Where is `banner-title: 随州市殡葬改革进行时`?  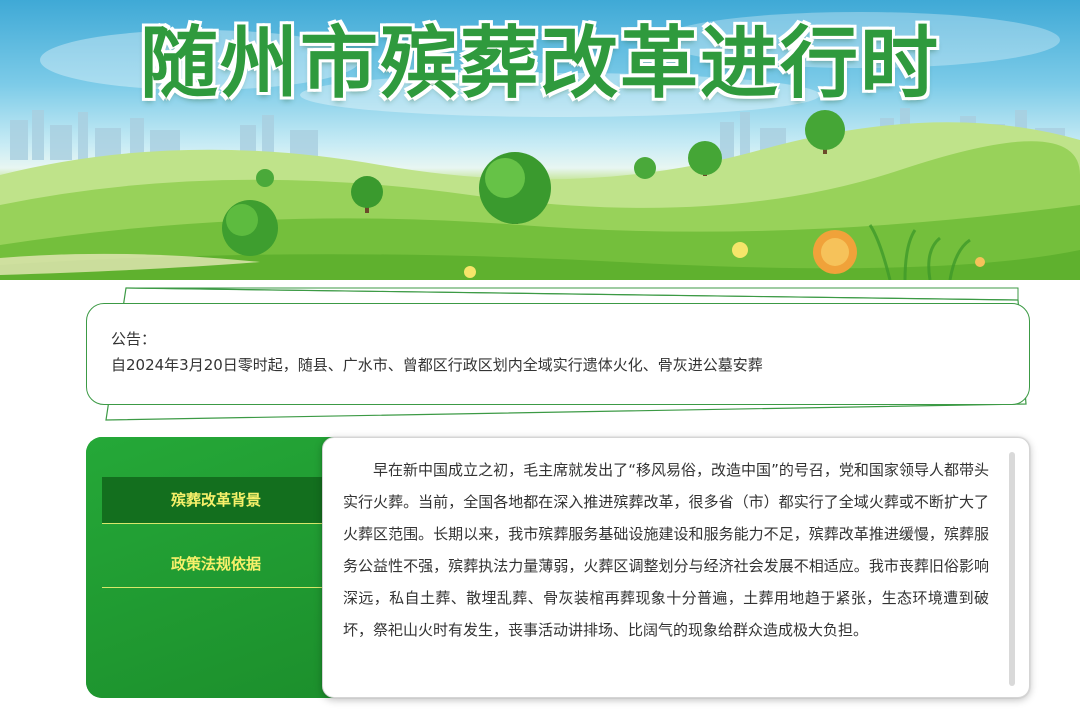
banner-title: 随州市殡葬改革进行时 is located at coordinates (539, 64).